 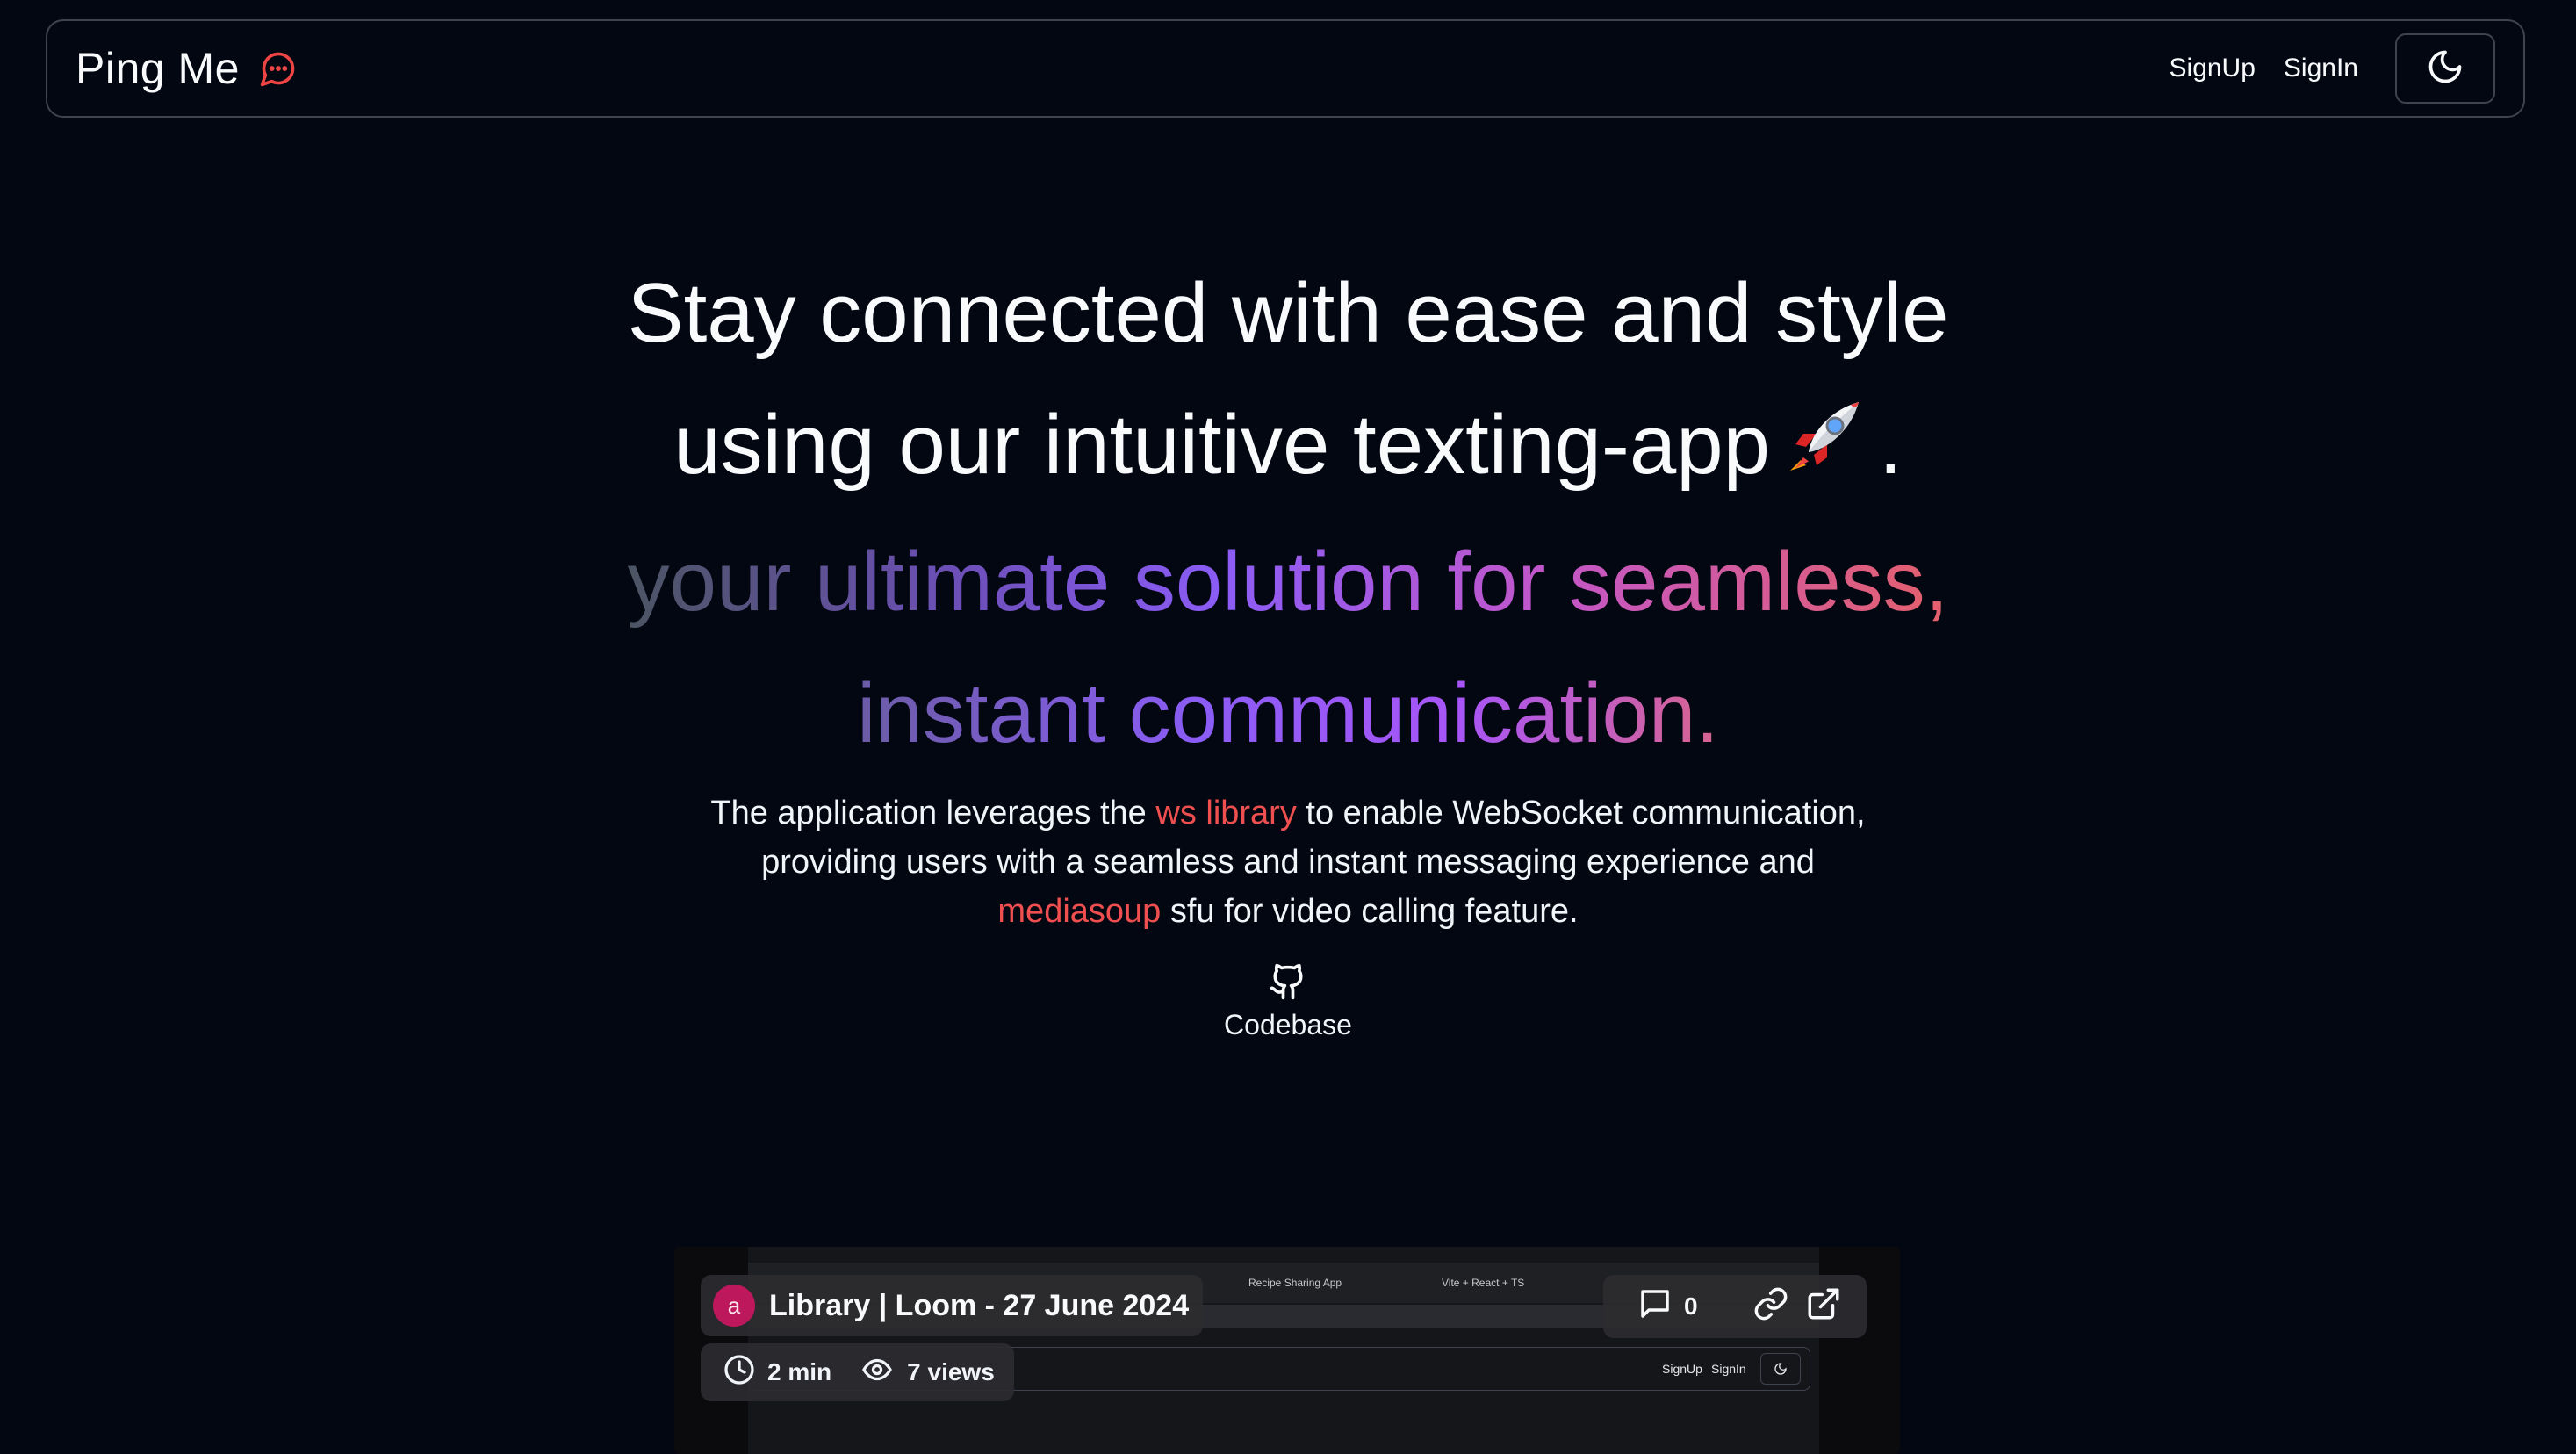 What do you see at coordinates (1581, 813) in the screenshot?
I see `description-text: to enable WebSocket communication,` at bounding box center [1581, 813].